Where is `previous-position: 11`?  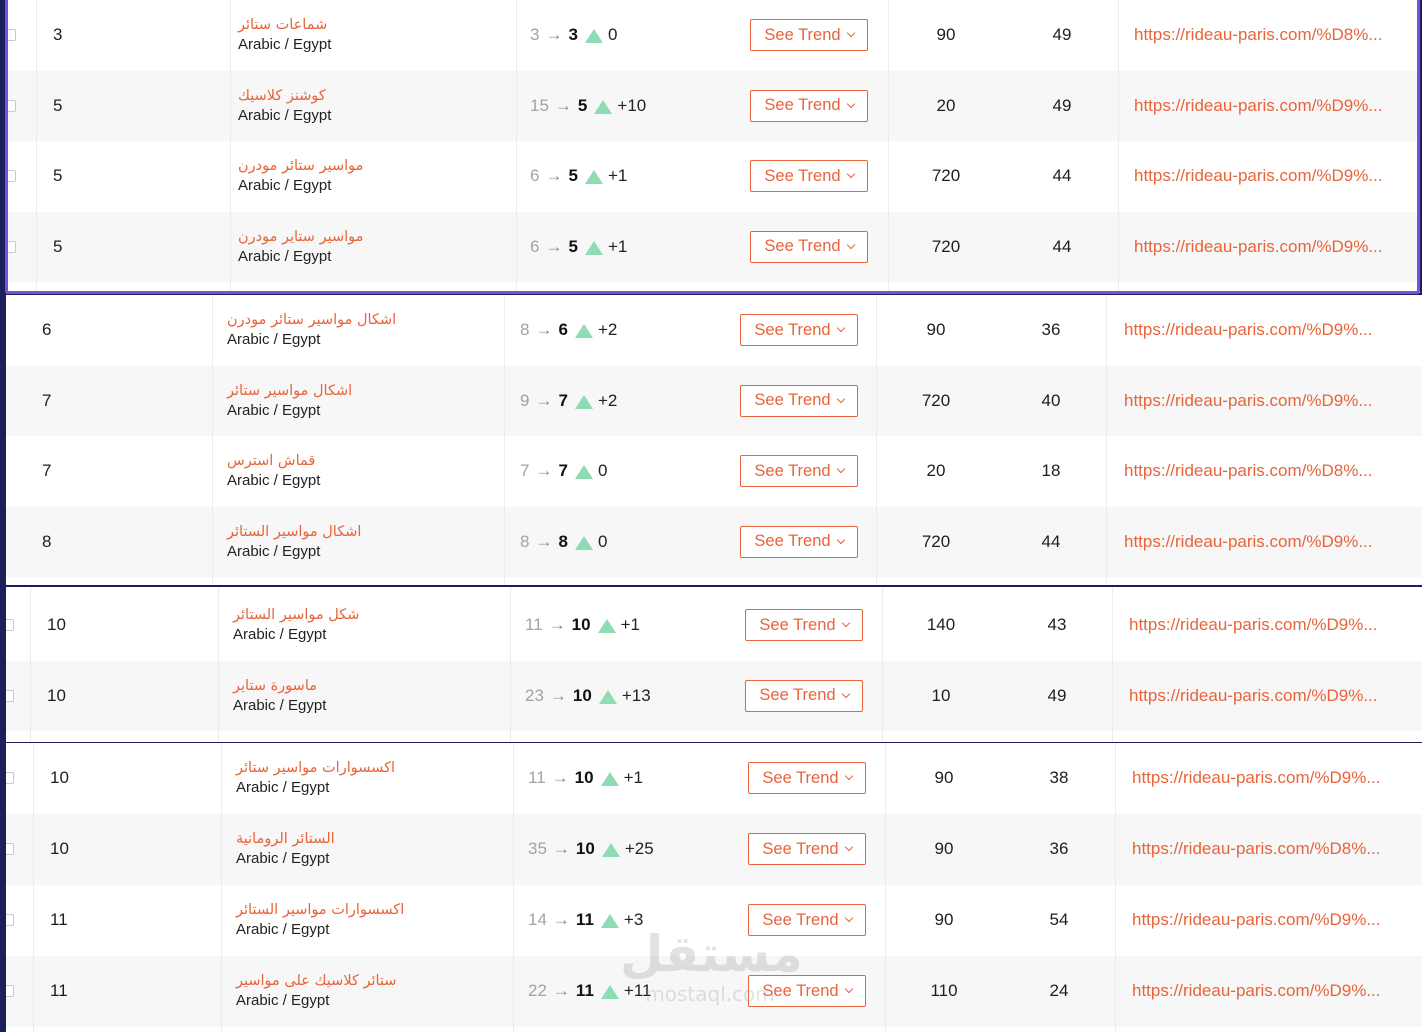
previous-position: 11 is located at coordinates (537, 778).